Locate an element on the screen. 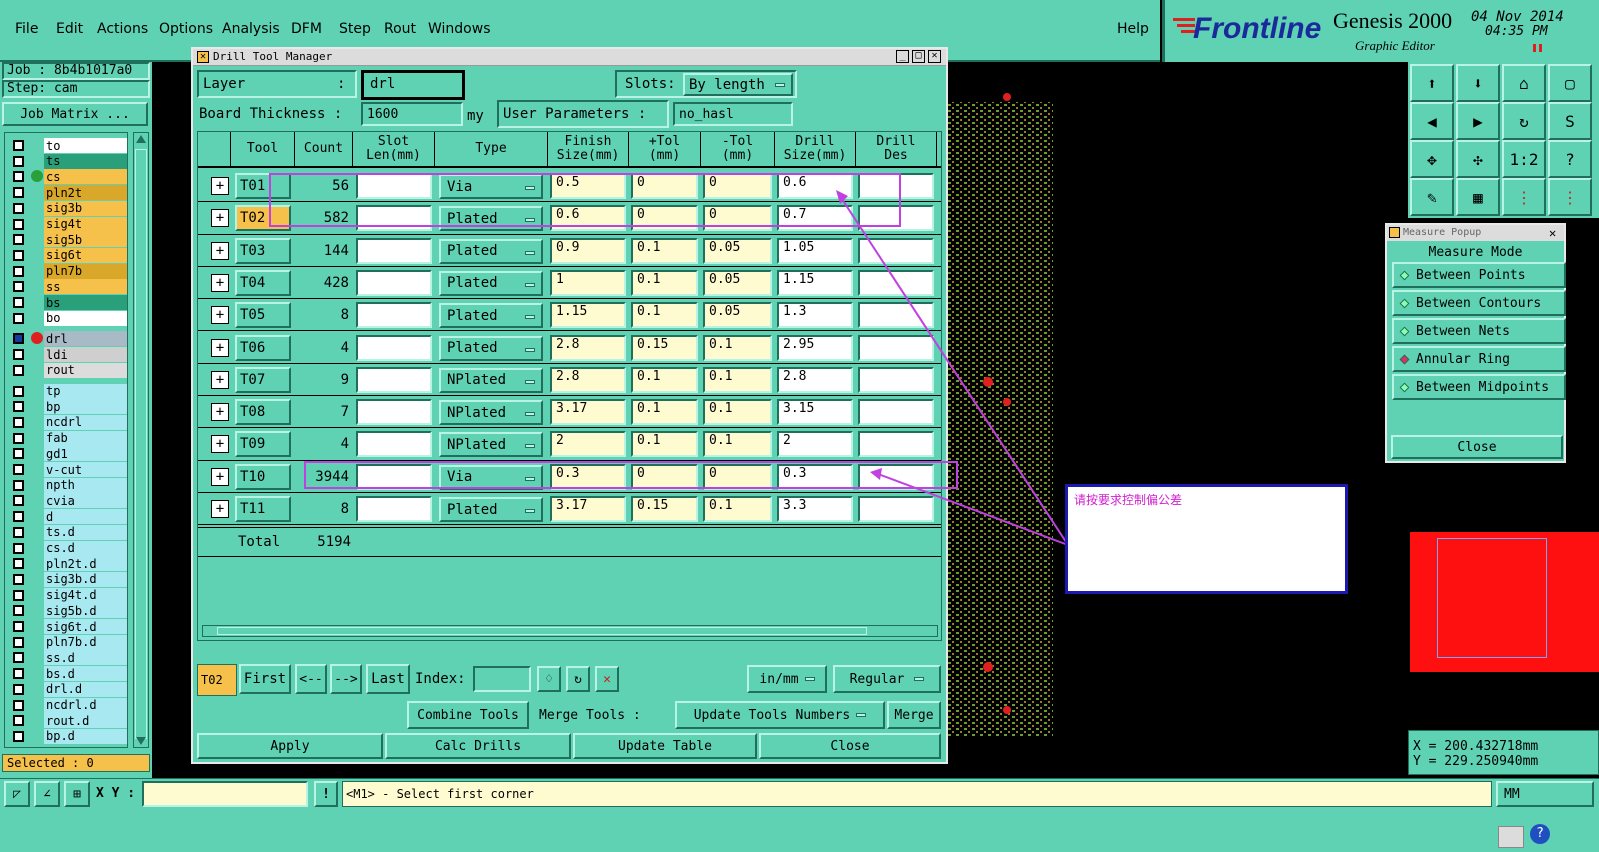 The width and height of the screenshot is (1599, 852). highlight-box-t10 is located at coordinates (631, 475).